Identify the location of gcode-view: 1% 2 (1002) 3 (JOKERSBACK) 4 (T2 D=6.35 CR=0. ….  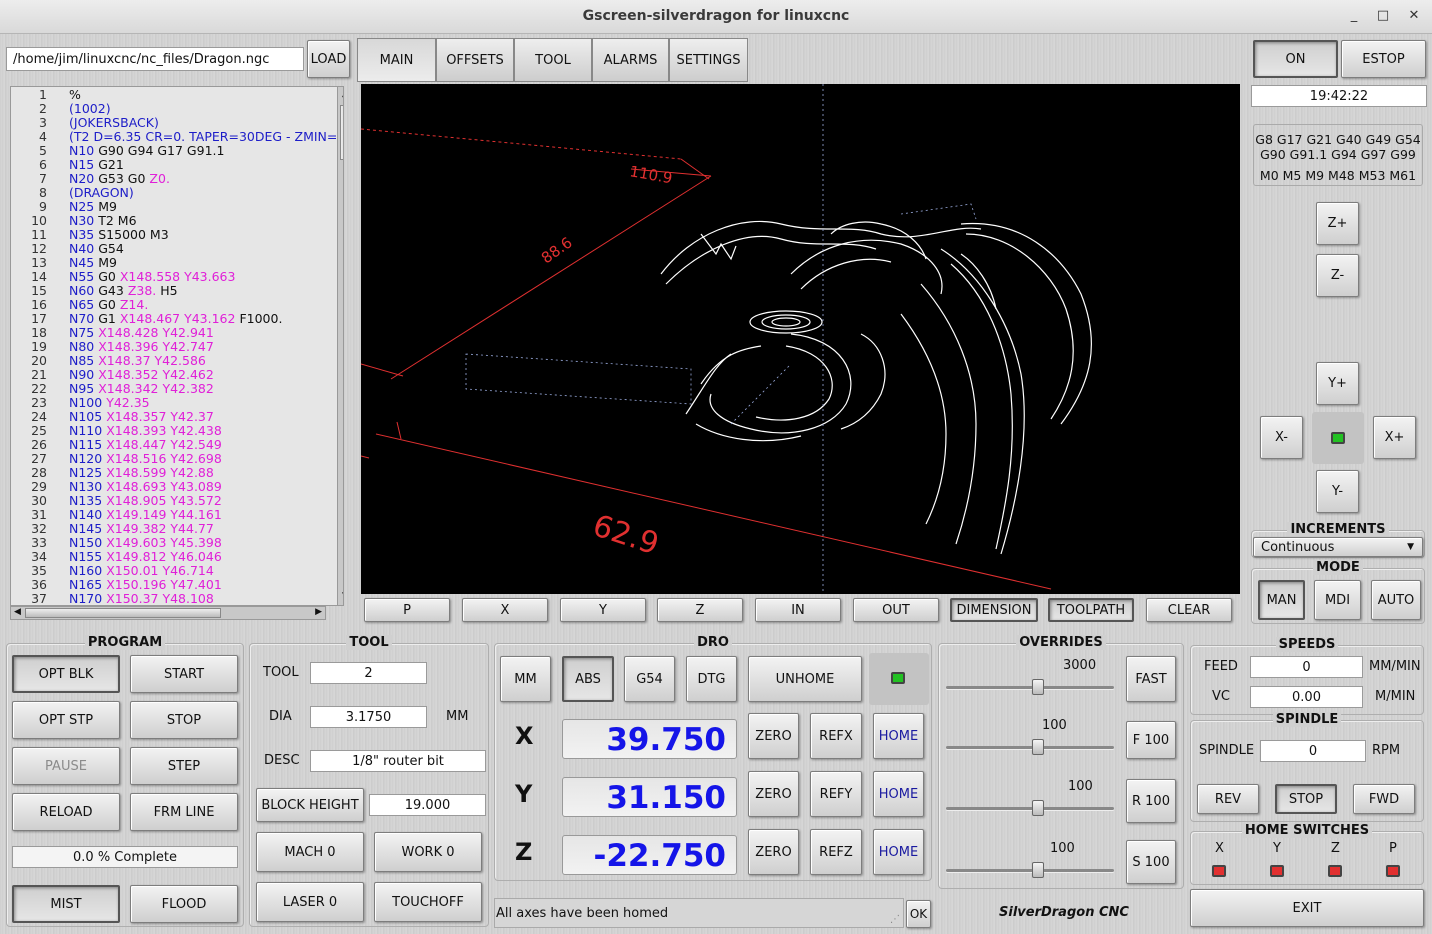
(177, 346).